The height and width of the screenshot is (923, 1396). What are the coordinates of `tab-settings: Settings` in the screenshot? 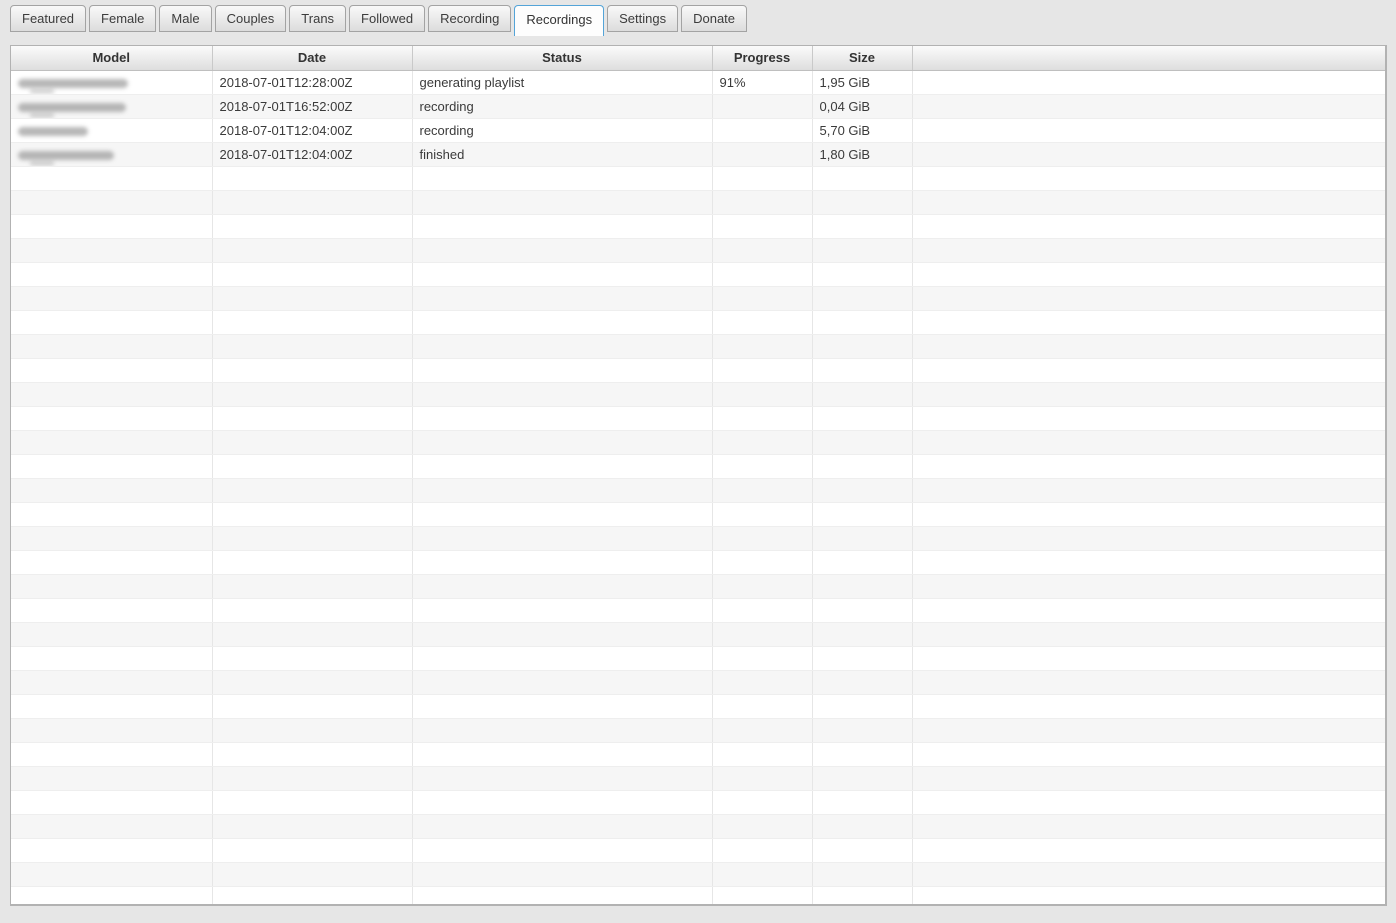 It's located at (643, 18).